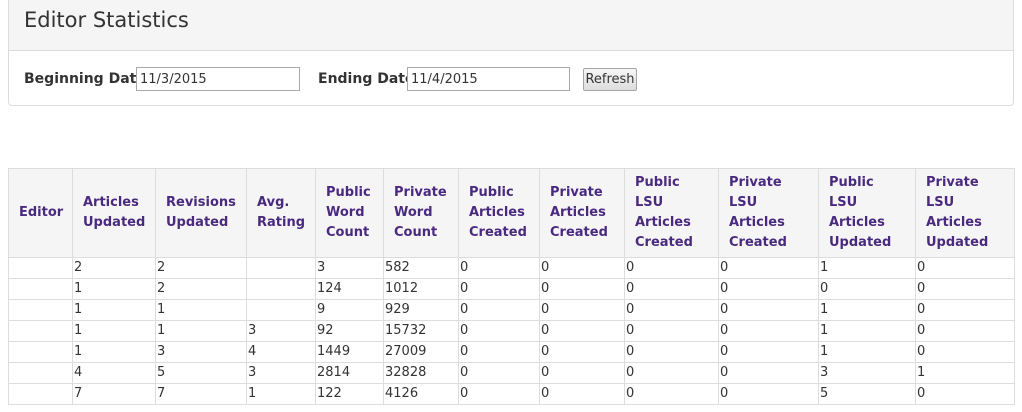 This screenshot has width=1022, height=412. I want to click on table-row: 2 2 3 582 0 0 0 0 1 0, so click(511, 268).